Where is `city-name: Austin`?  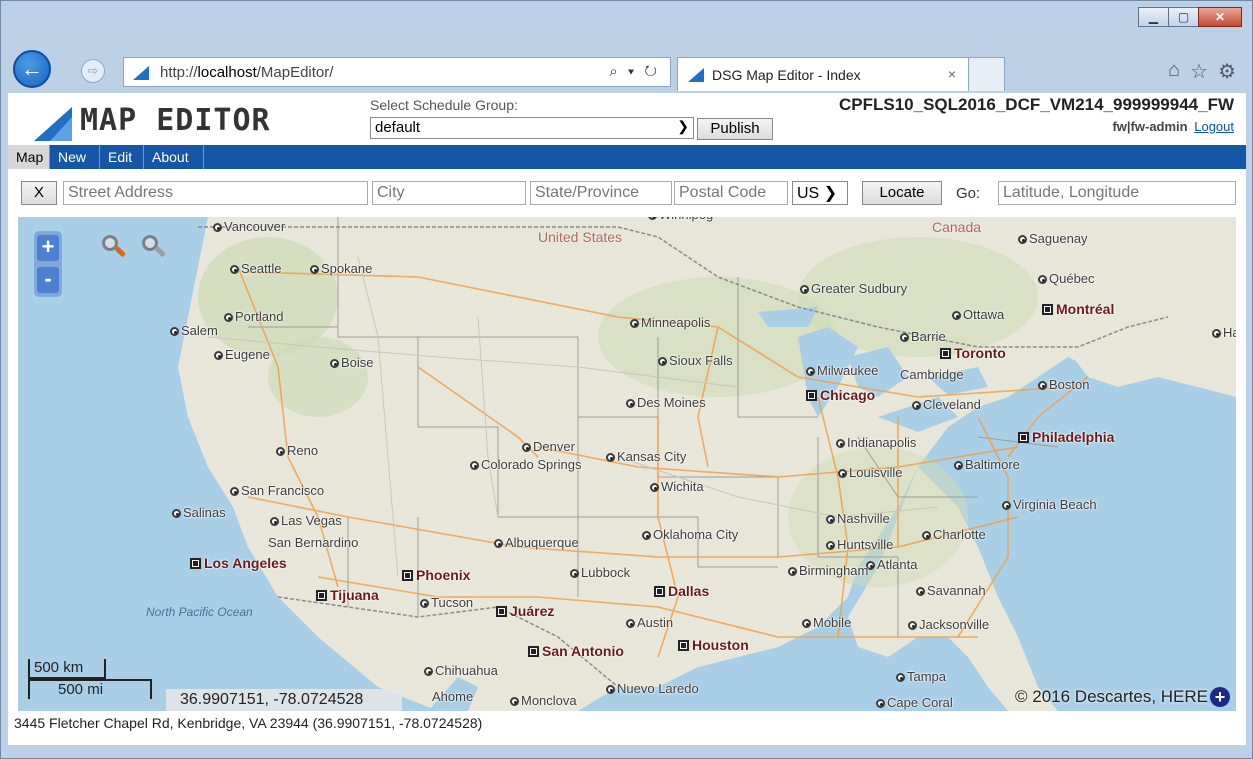
city-name: Austin is located at coordinates (655, 622).